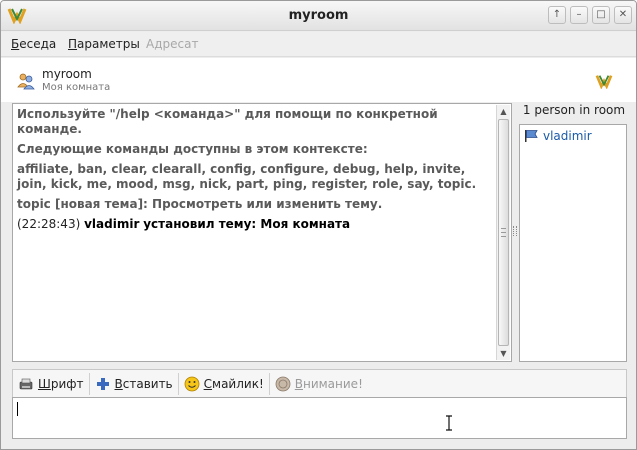  I want to click on occupants-count: 1 person in room, so click(574, 110).